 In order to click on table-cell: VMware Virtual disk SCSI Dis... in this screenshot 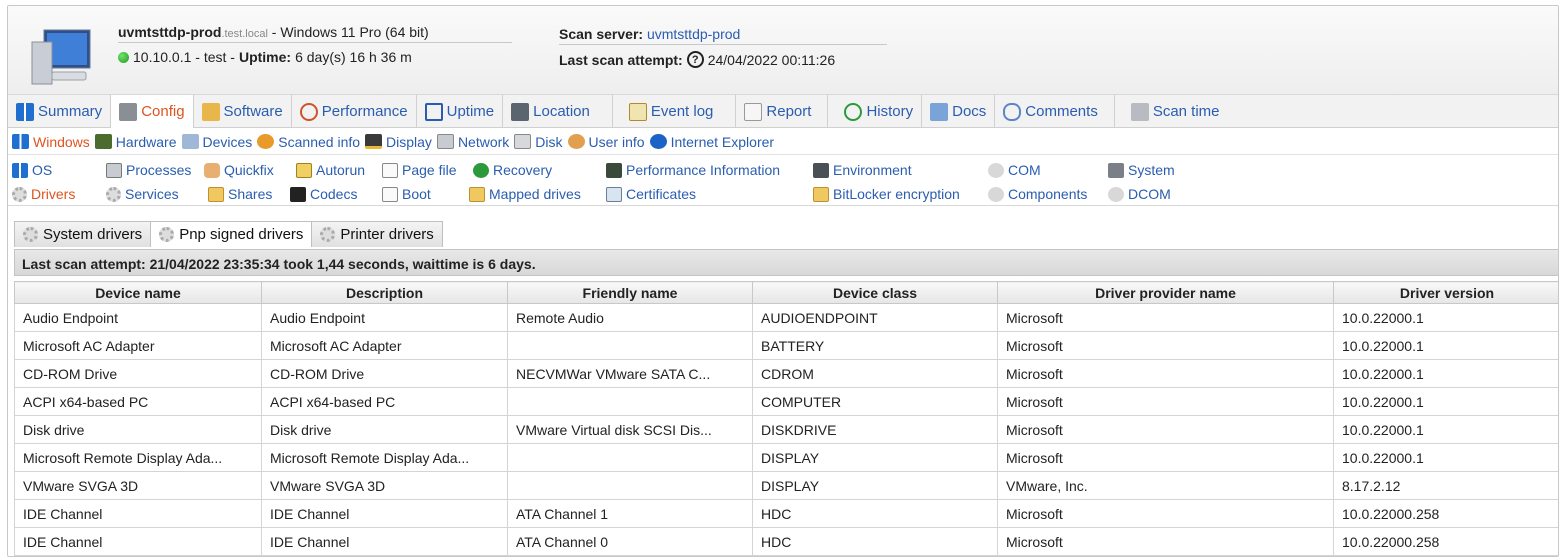, I will do `click(630, 429)`.